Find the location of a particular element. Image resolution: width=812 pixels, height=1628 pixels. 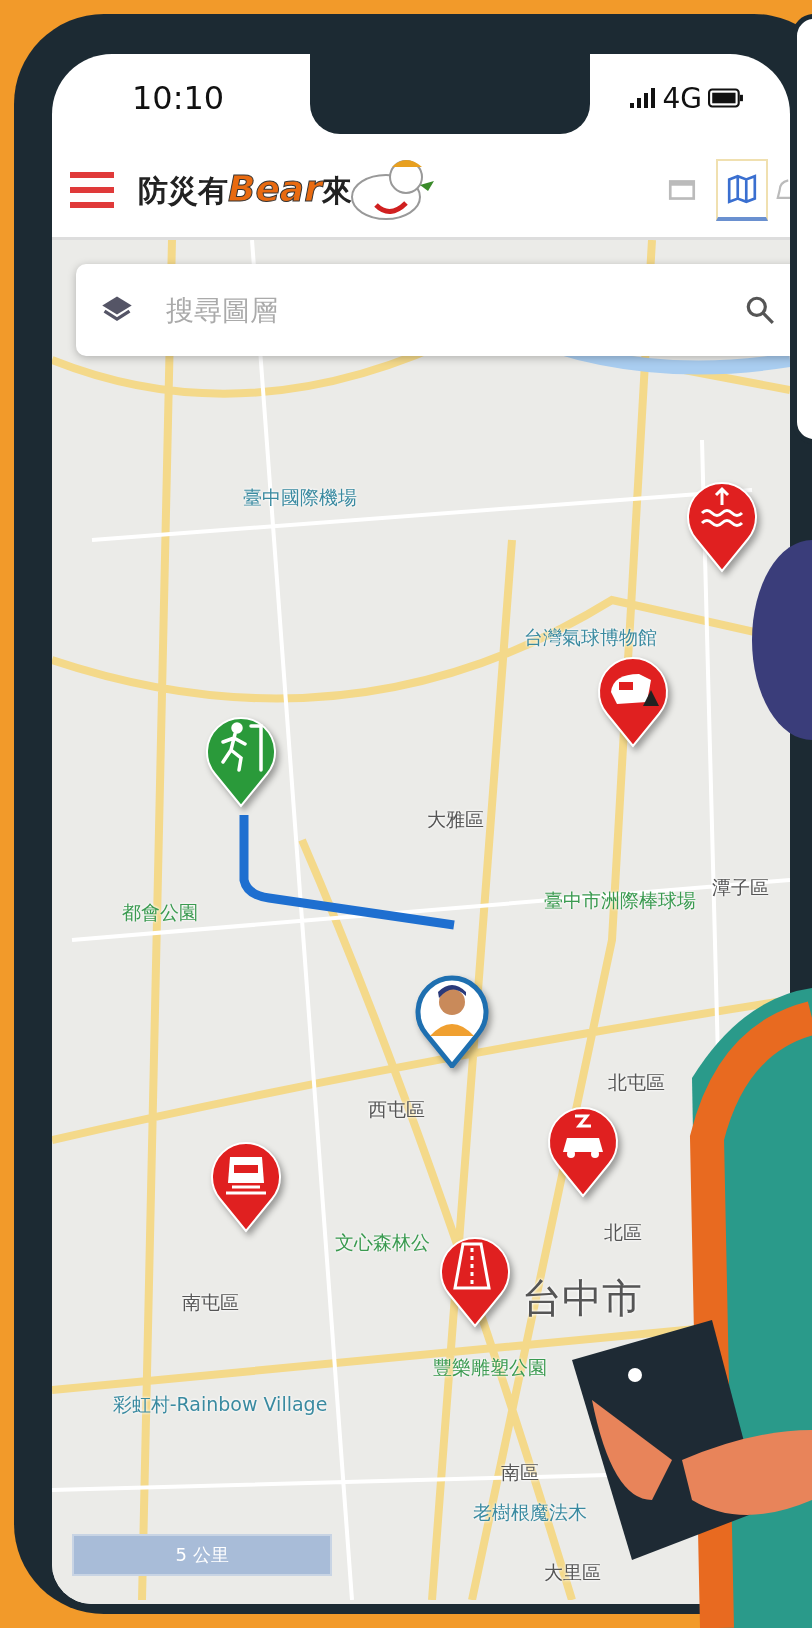

map-label: 北屯區 is located at coordinates (636, 1082).